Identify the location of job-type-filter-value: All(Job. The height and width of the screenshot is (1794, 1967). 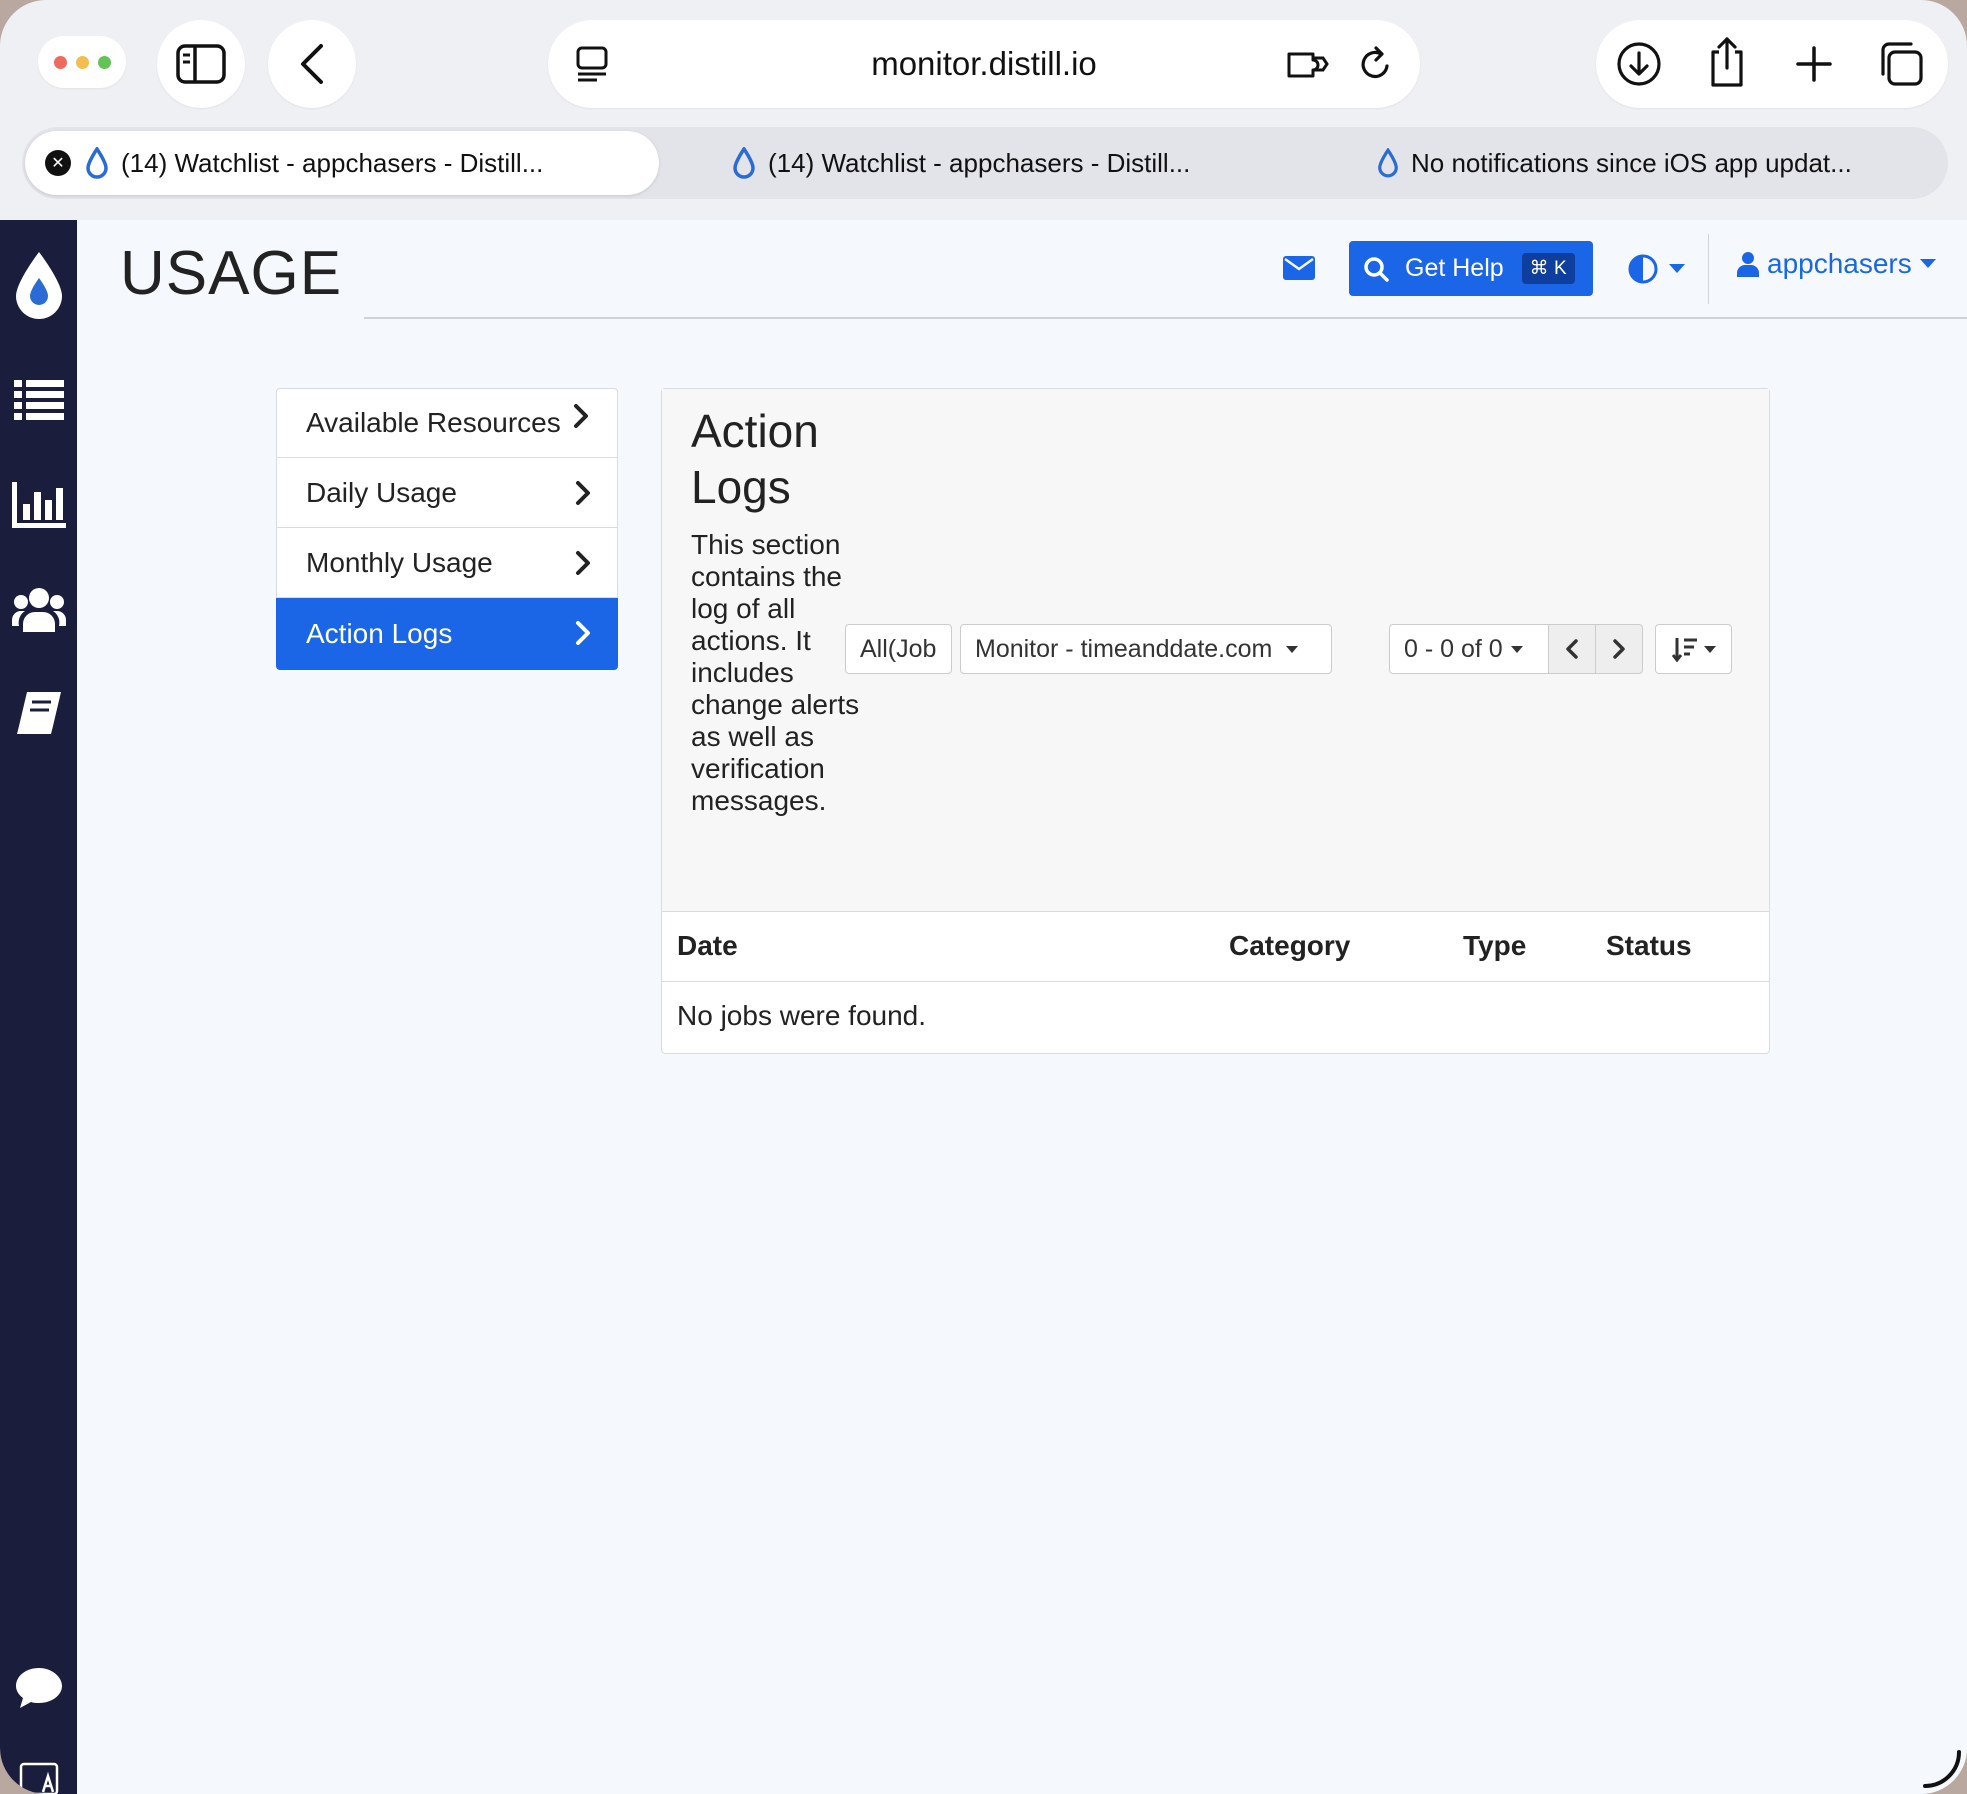
(898, 648).